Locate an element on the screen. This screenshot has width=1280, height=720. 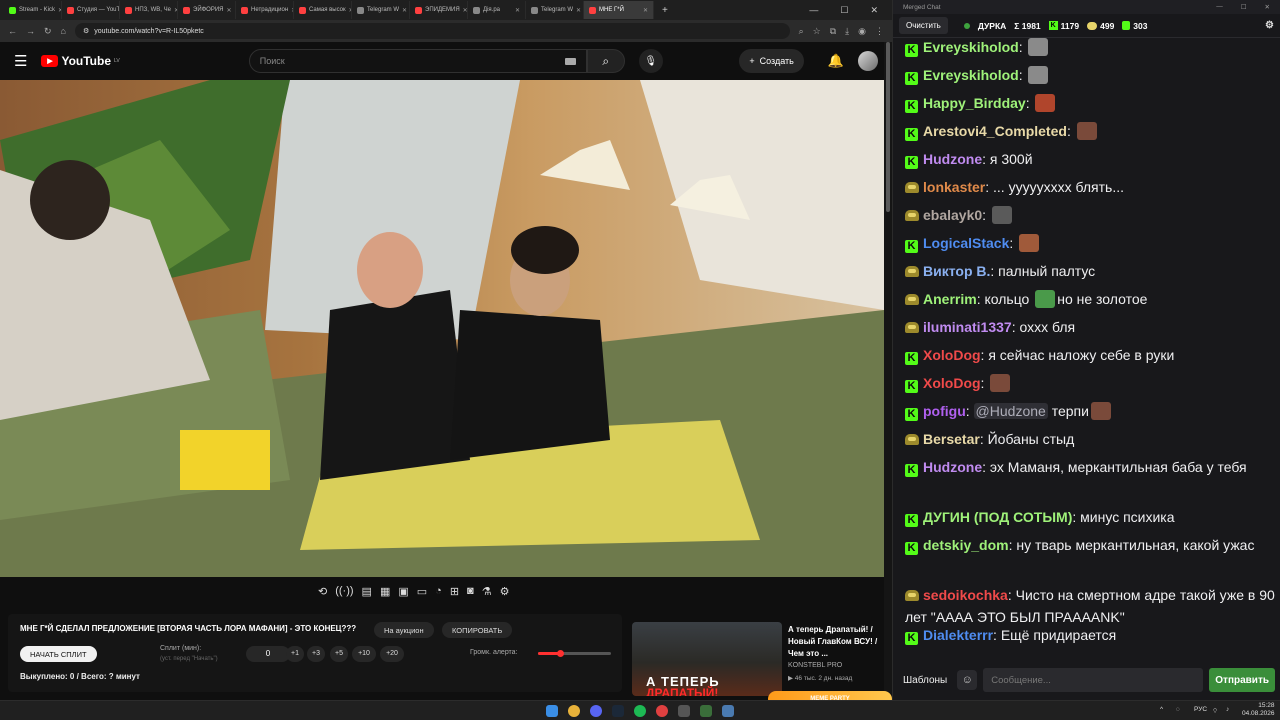
tray-chevron-icon: ^ is located at coordinates (1161, 709).